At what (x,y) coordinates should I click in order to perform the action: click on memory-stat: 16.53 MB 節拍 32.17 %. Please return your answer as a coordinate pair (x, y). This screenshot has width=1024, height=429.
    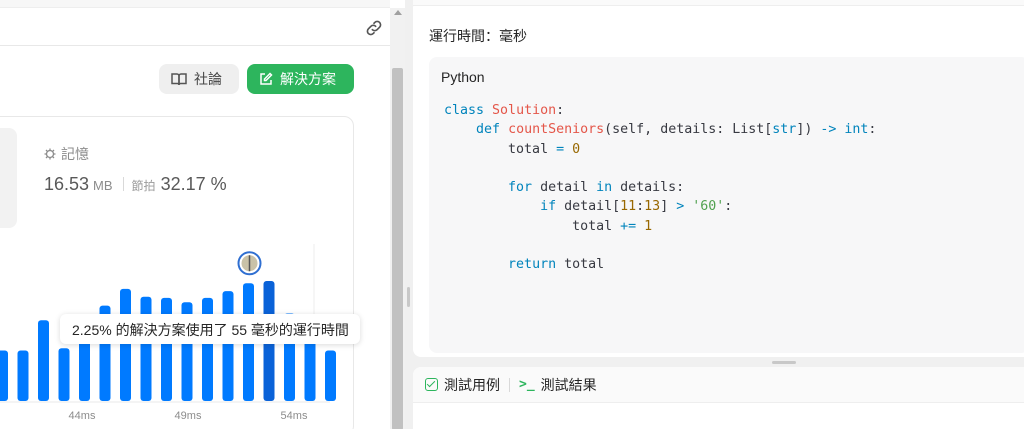
    Looking at the image, I should click on (135, 184).